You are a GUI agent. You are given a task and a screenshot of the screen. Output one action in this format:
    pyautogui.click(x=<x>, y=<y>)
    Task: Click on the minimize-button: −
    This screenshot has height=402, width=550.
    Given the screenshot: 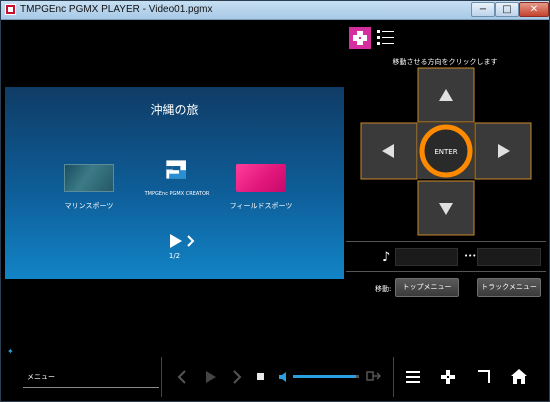 What is the action you would take?
    pyautogui.click(x=483, y=9)
    